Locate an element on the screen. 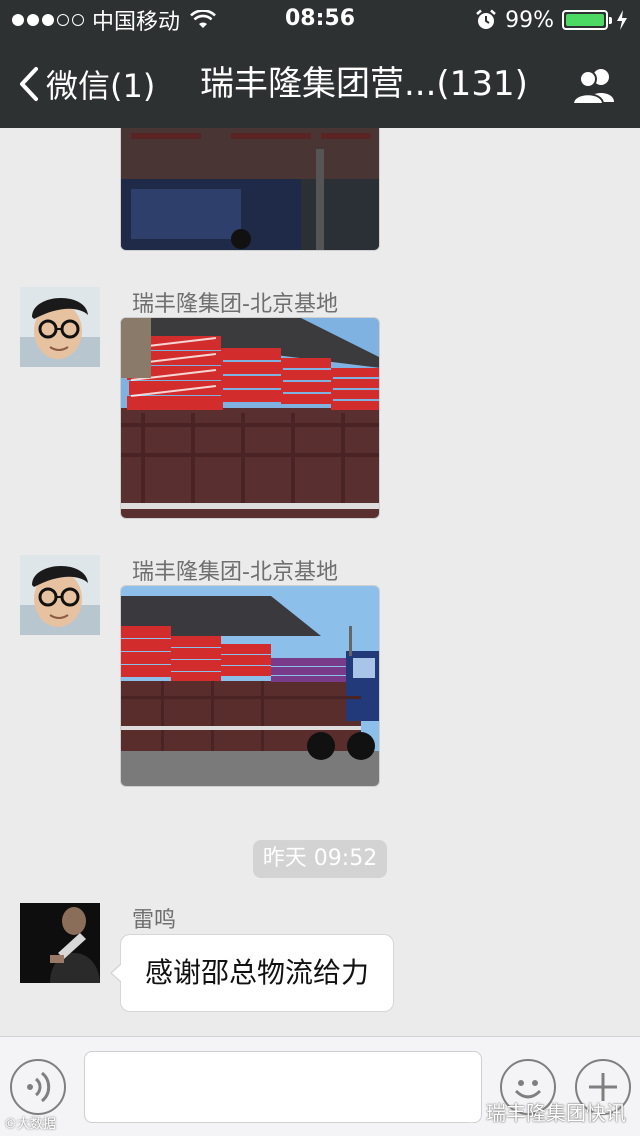  voice-icon is located at coordinates (39, 1087).